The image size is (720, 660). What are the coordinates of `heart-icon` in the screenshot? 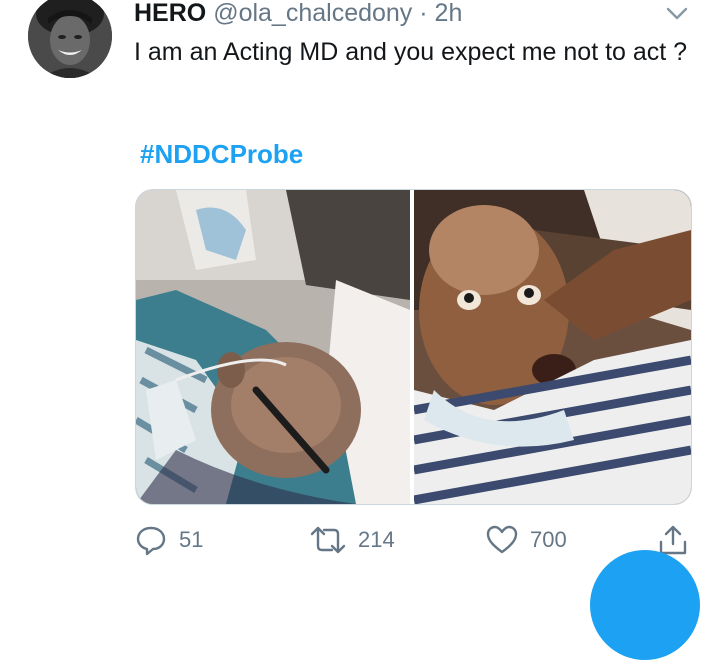 It's located at (502, 540).